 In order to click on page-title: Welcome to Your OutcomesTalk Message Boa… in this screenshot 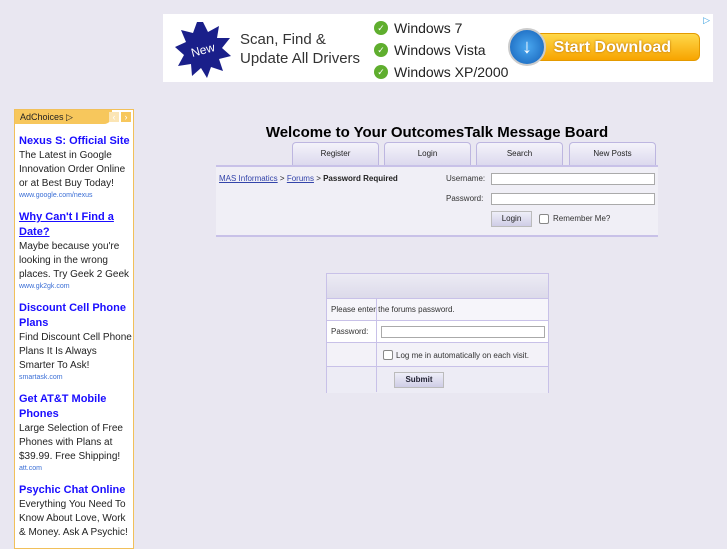, I will do `click(437, 132)`.